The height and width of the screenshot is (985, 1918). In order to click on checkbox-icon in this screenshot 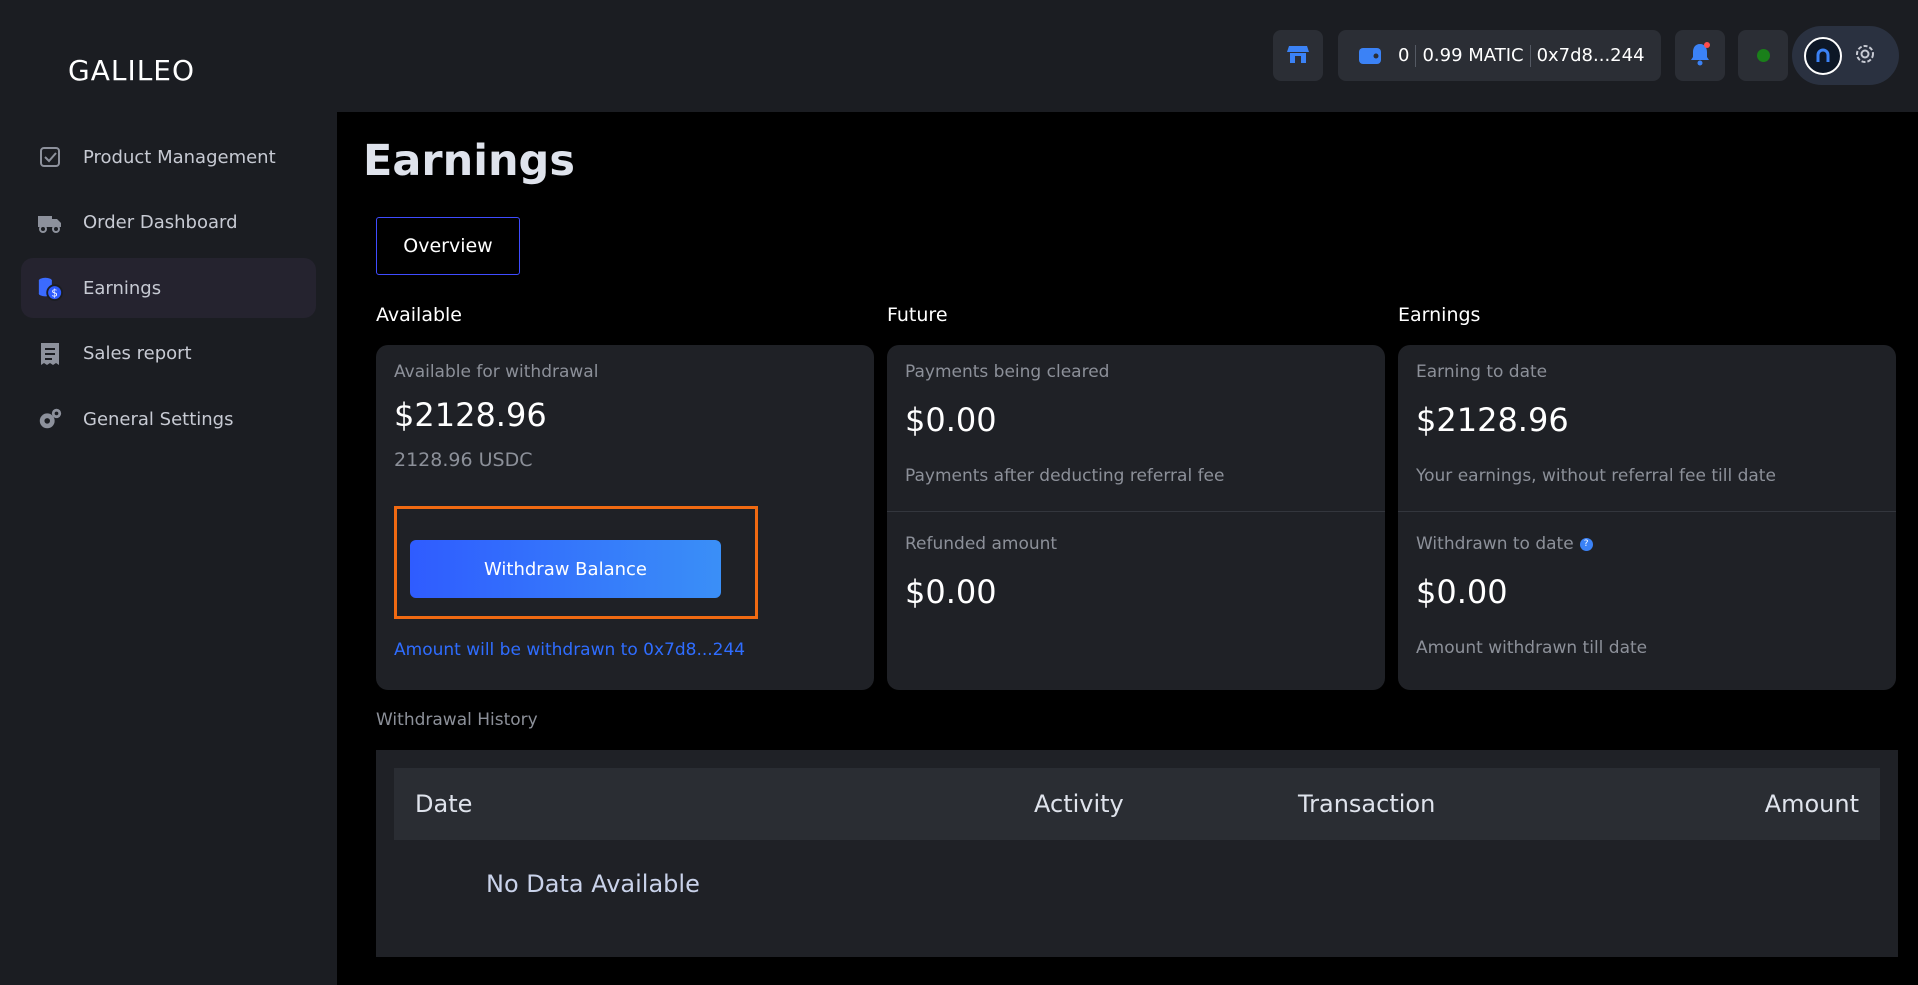, I will do `click(50, 157)`.